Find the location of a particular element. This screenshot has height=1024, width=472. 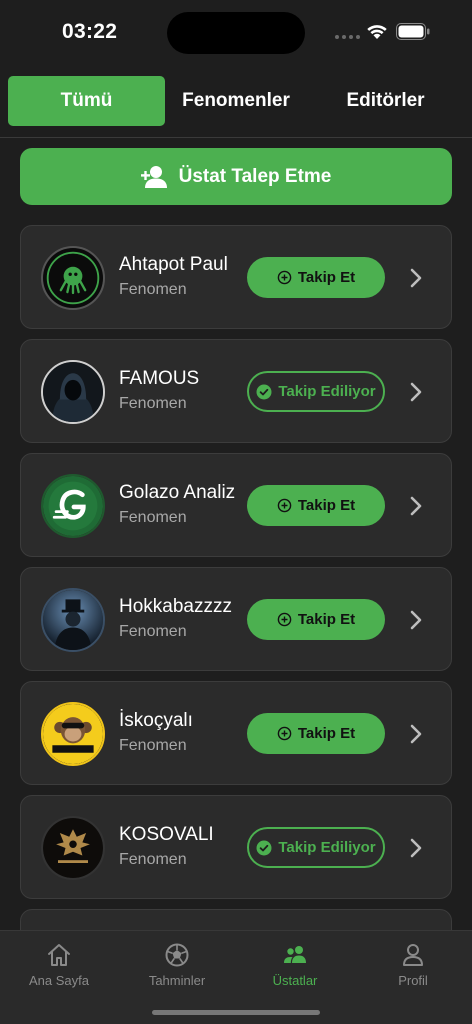

nav-predictions-label: Tahminler is located at coordinates (177, 980).